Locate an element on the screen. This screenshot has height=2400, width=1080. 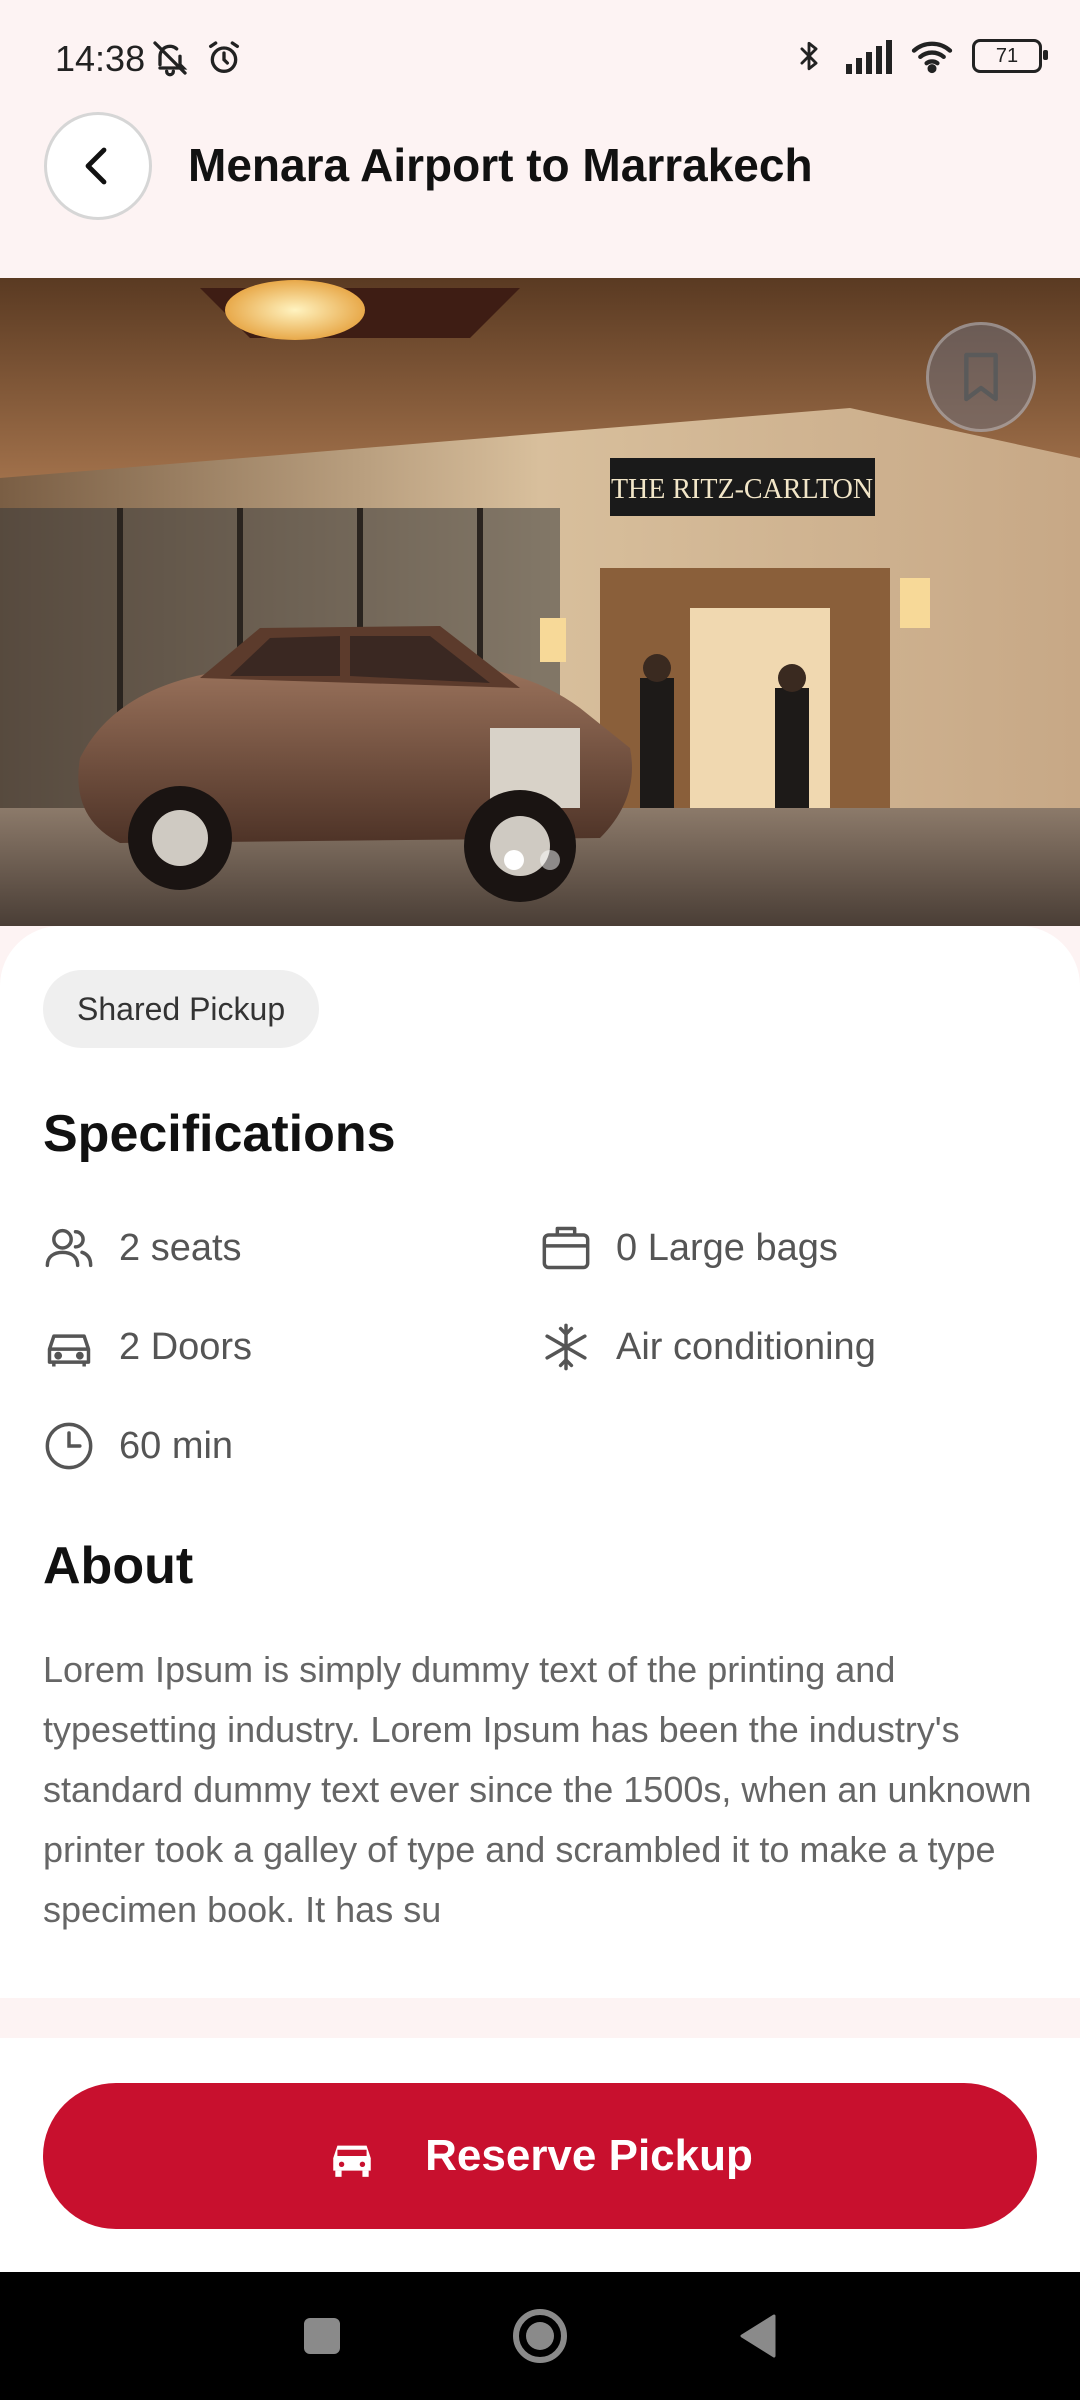
status-left-icons is located at coordinates (197, 58).